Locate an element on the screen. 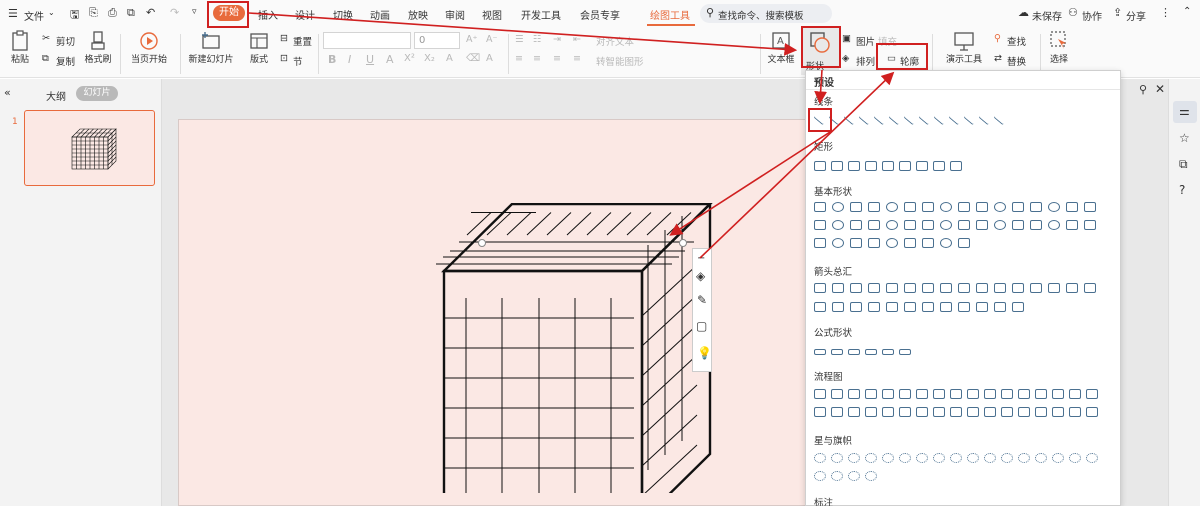 The image size is (1200, 506). arrow-toolbar-to-outline is located at coordinates (797, 165).